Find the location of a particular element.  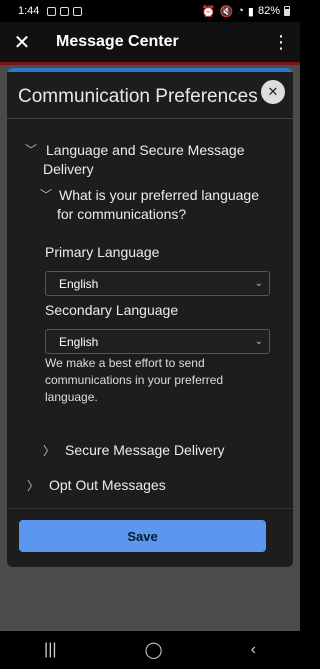

back-icon: ‹ is located at coordinates (253, 650).